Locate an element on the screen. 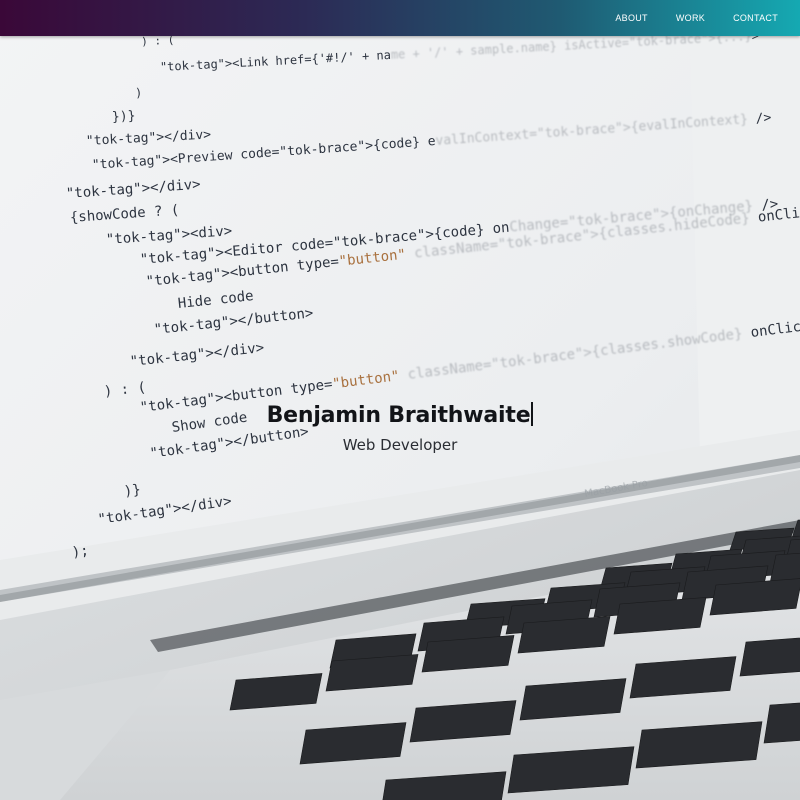 This screenshot has height=800, width=800. top-navbar: ABOUT WORK CONTACT is located at coordinates (400, 18).